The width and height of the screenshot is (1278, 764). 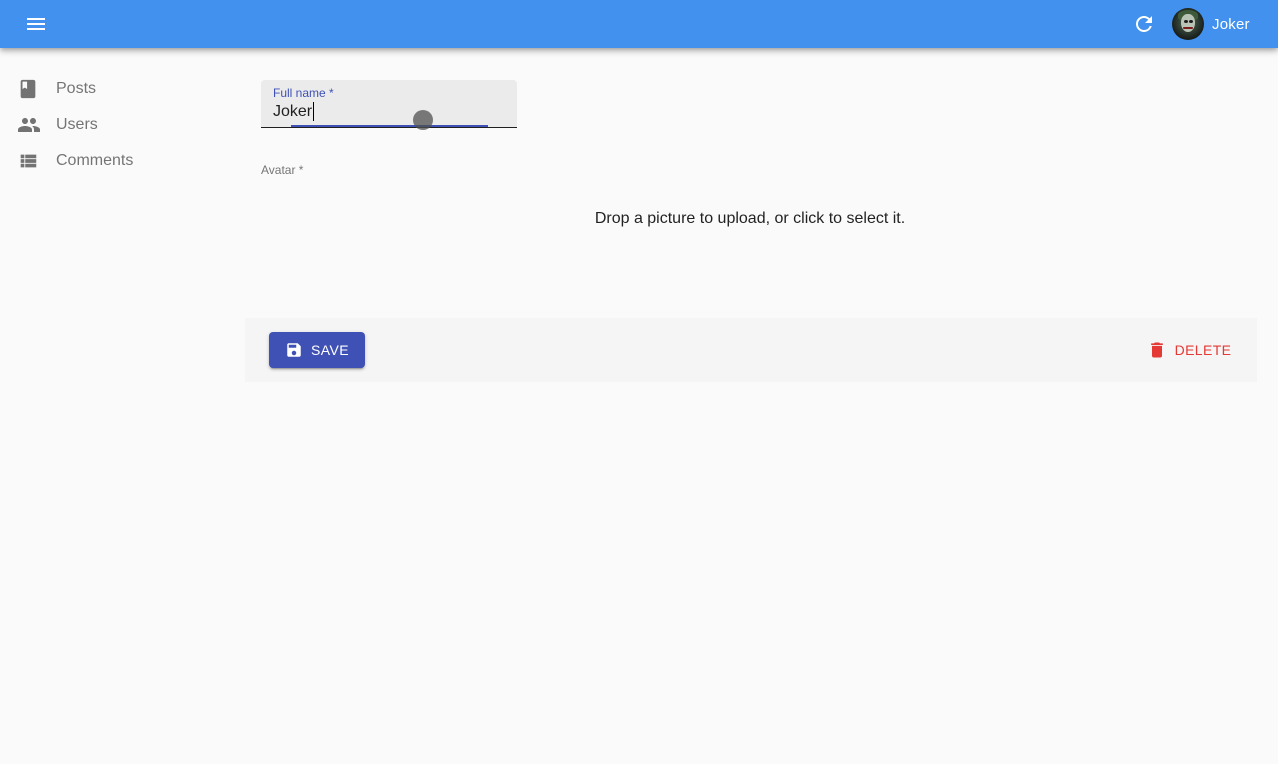 I want to click on mouse-cursor-indicator, so click(x=423, y=120).